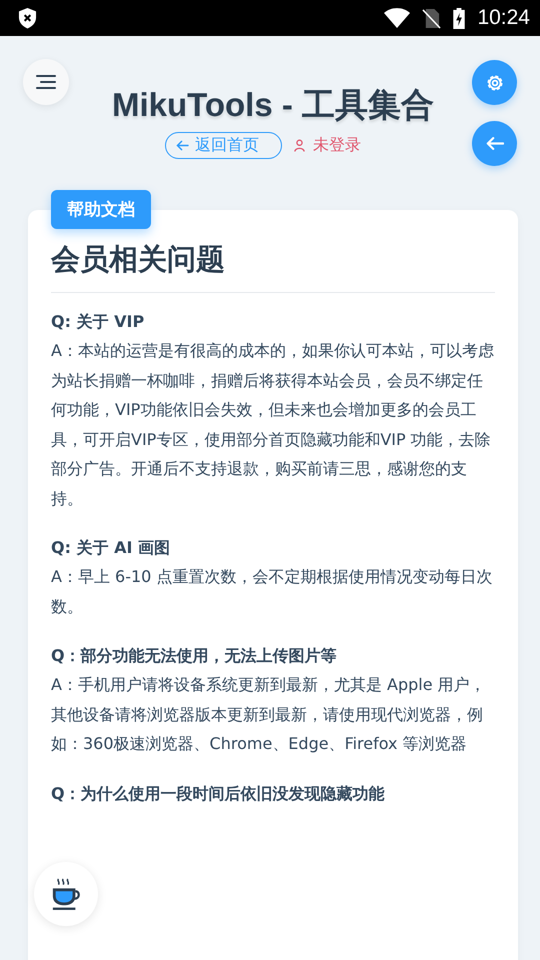  I want to click on menu-icon, so click(46, 82).